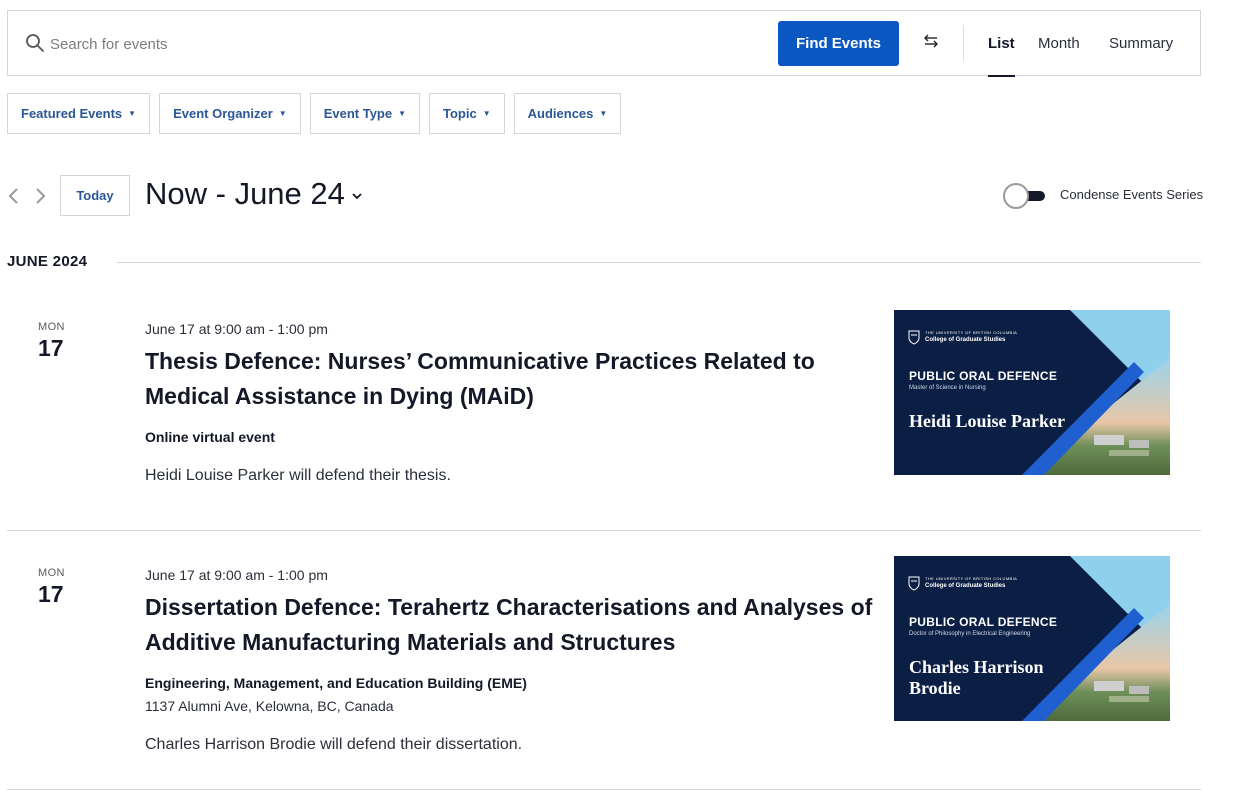 The width and height of the screenshot is (1233, 811). Describe the element at coordinates (35, 43) in the screenshot. I see `search-icon` at that location.